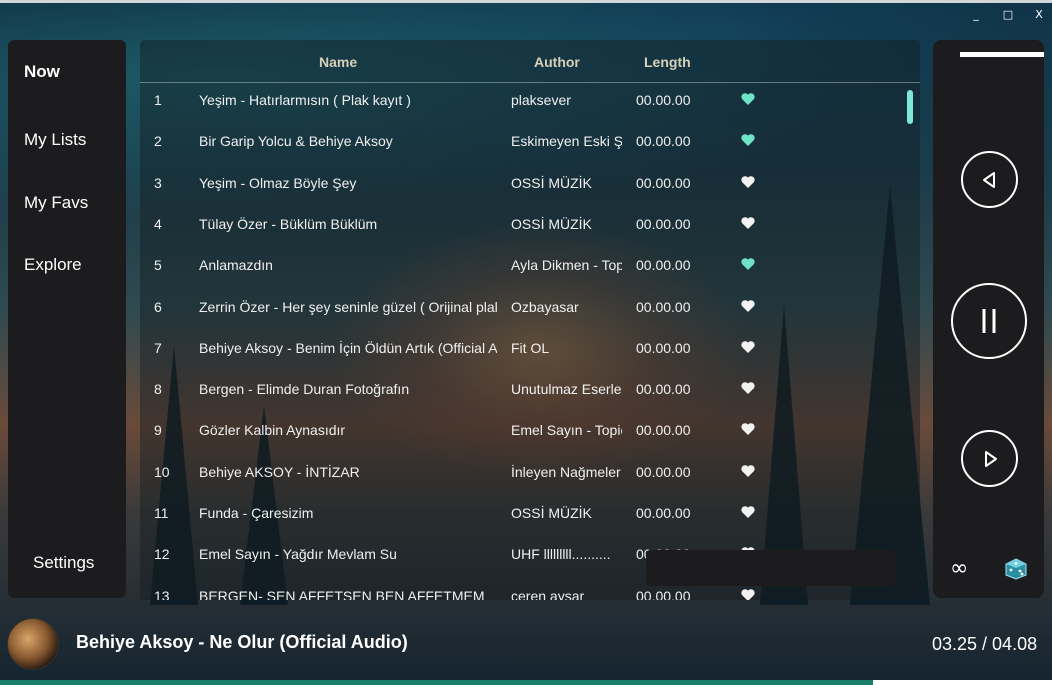 This screenshot has width=1052, height=685. Describe the element at coordinates (305, 100) in the screenshot. I see `track-name: Yeşim - Hatırlarmısın ( Plak kayıt )` at that location.